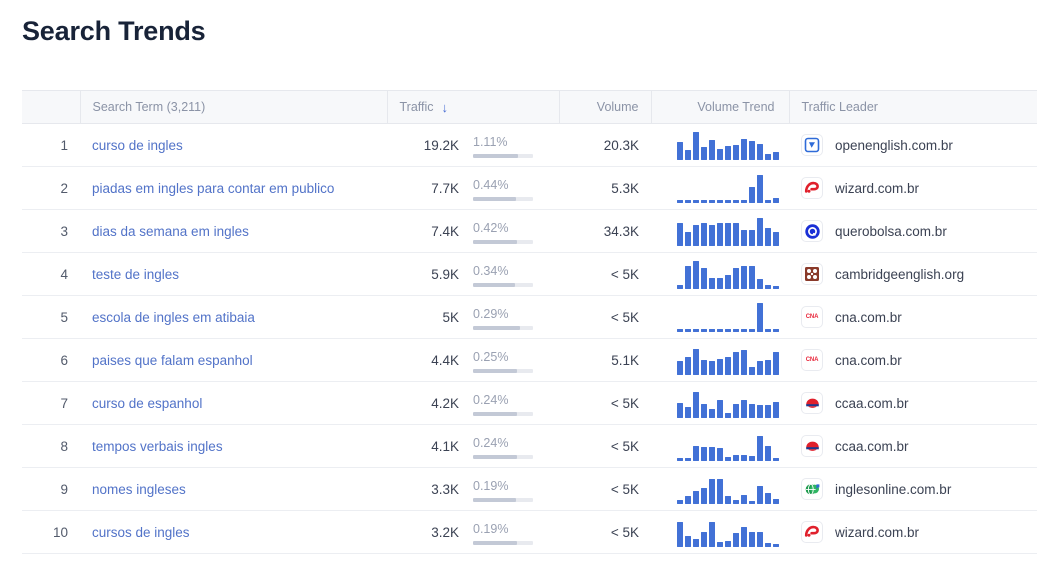 This screenshot has width=1059, height=575. Describe the element at coordinates (812, 231) in the screenshot. I see `querobolsa-icon` at that location.